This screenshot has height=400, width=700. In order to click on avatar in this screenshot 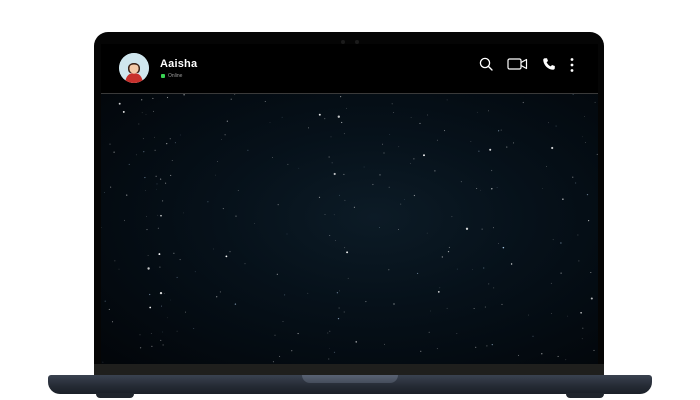, I will do `click(134, 68)`.